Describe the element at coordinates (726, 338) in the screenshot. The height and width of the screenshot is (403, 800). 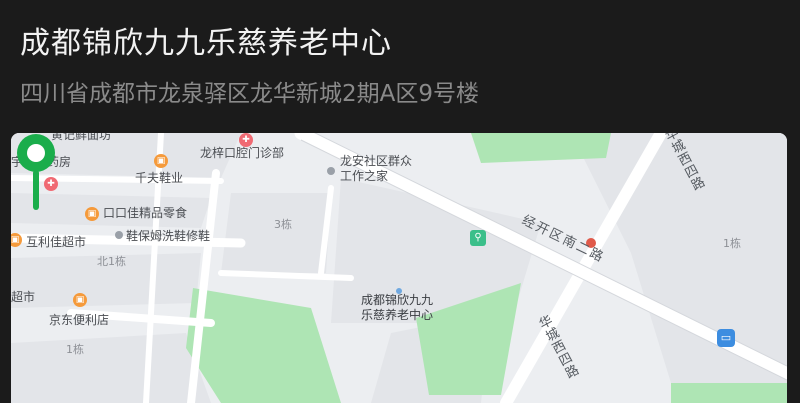
I see `bus-stop-icon: ▭` at that location.